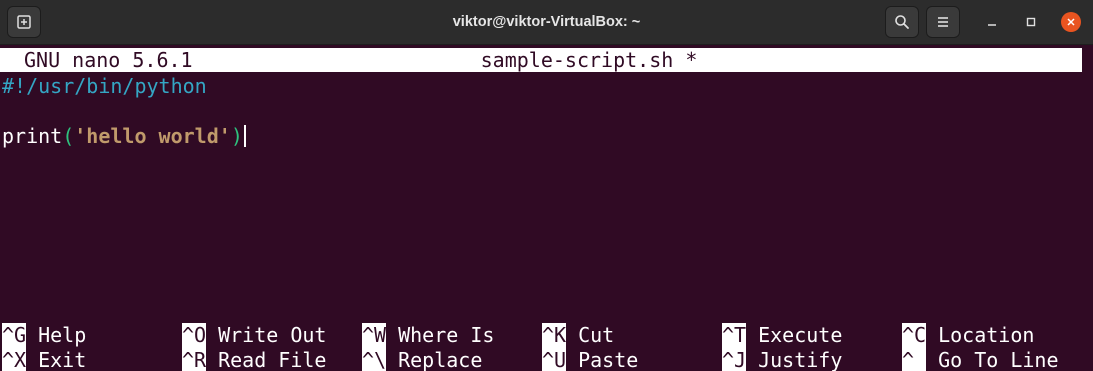 The width and height of the screenshot is (1093, 371). What do you see at coordinates (272, 359) in the screenshot?
I see `shortcut-label: Read File` at bounding box center [272, 359].